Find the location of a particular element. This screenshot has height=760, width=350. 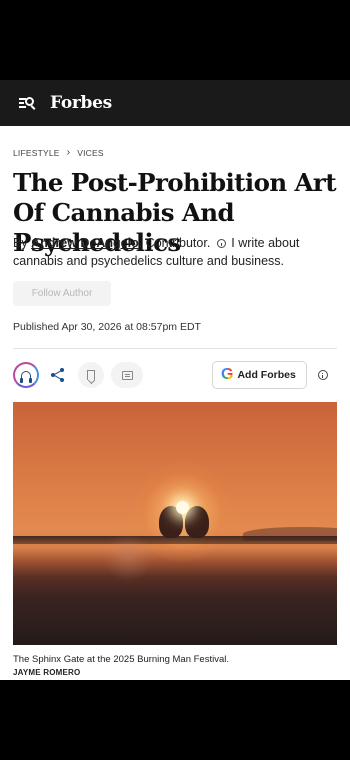

listen-button is located at coordinates (26, 375).